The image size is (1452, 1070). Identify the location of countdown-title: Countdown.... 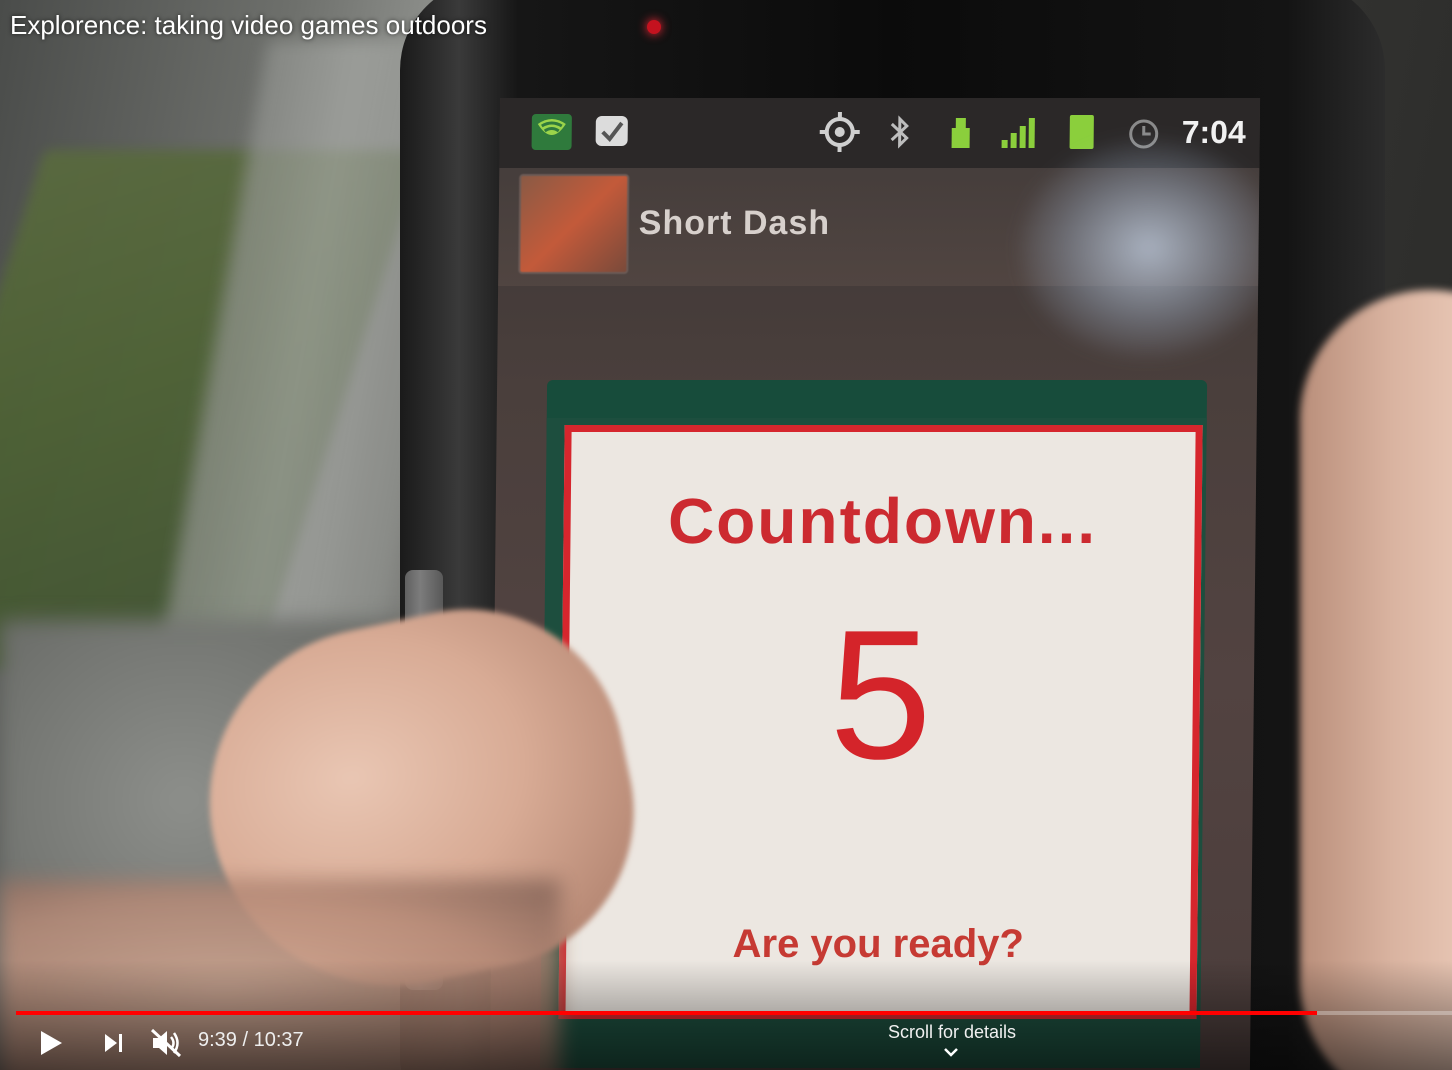
(882, 521).